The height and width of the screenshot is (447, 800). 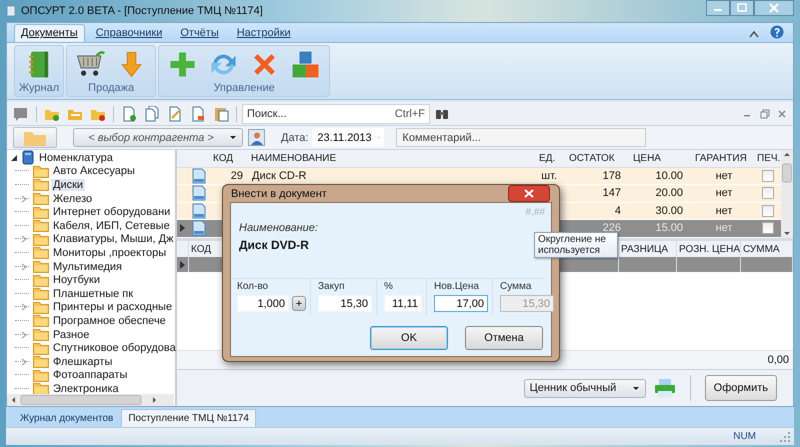 I want to click on increment-button: +, so click(x=299, y=303).